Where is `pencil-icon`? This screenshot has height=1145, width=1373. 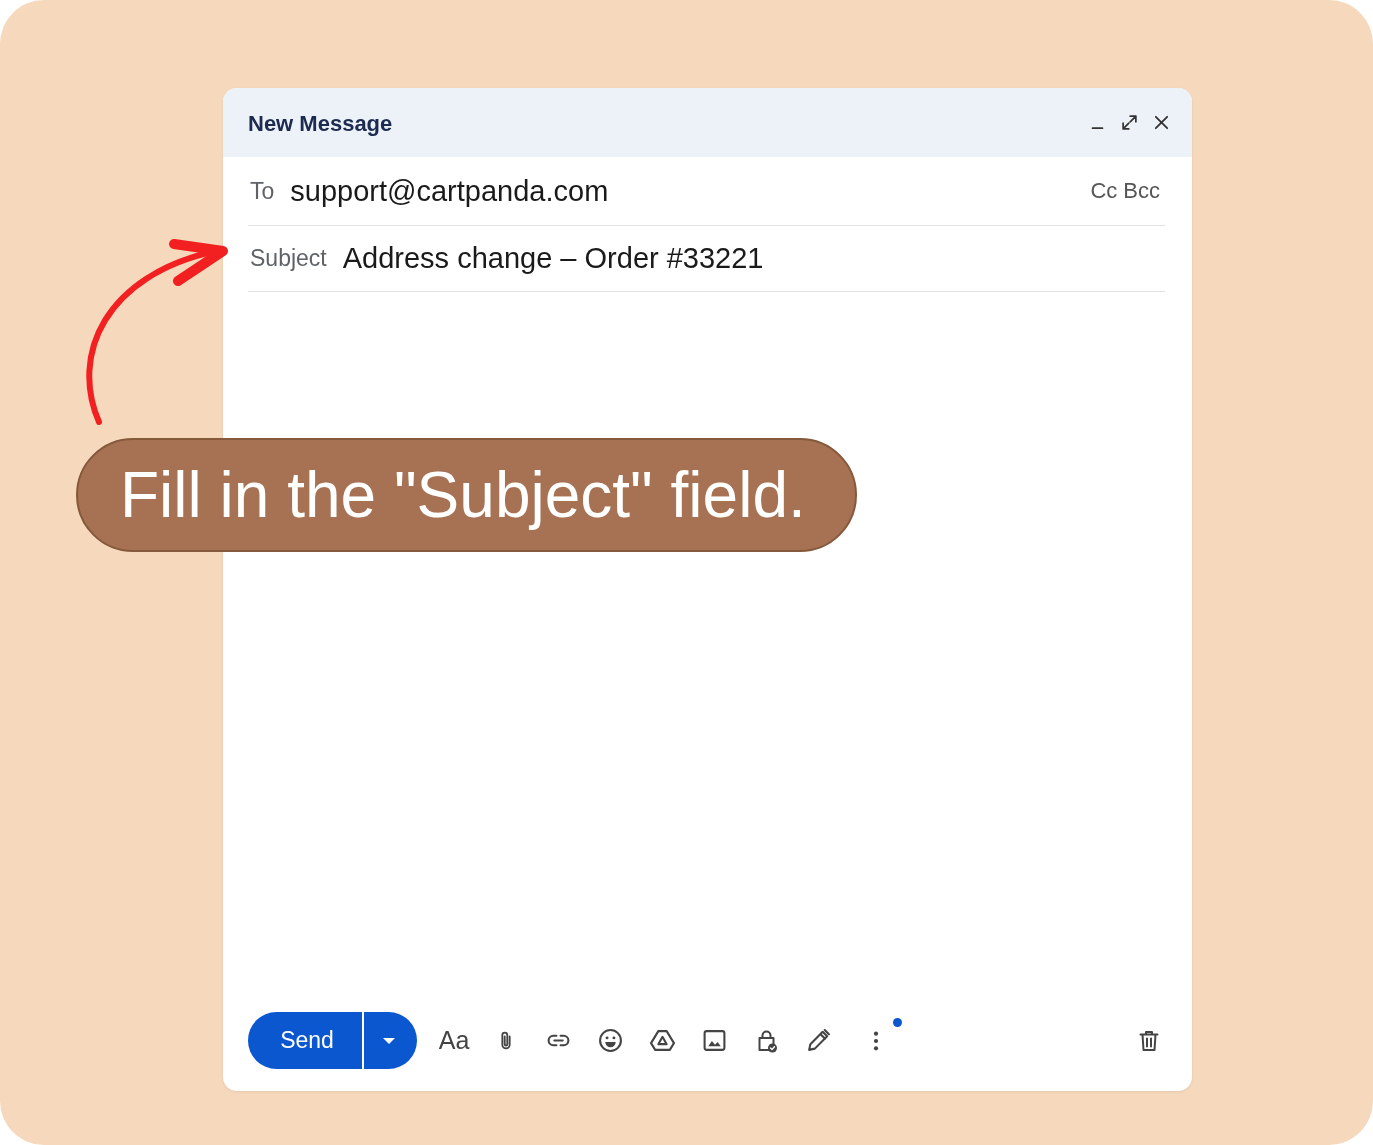 pencil-icon is located at coordinates (818, 1040).